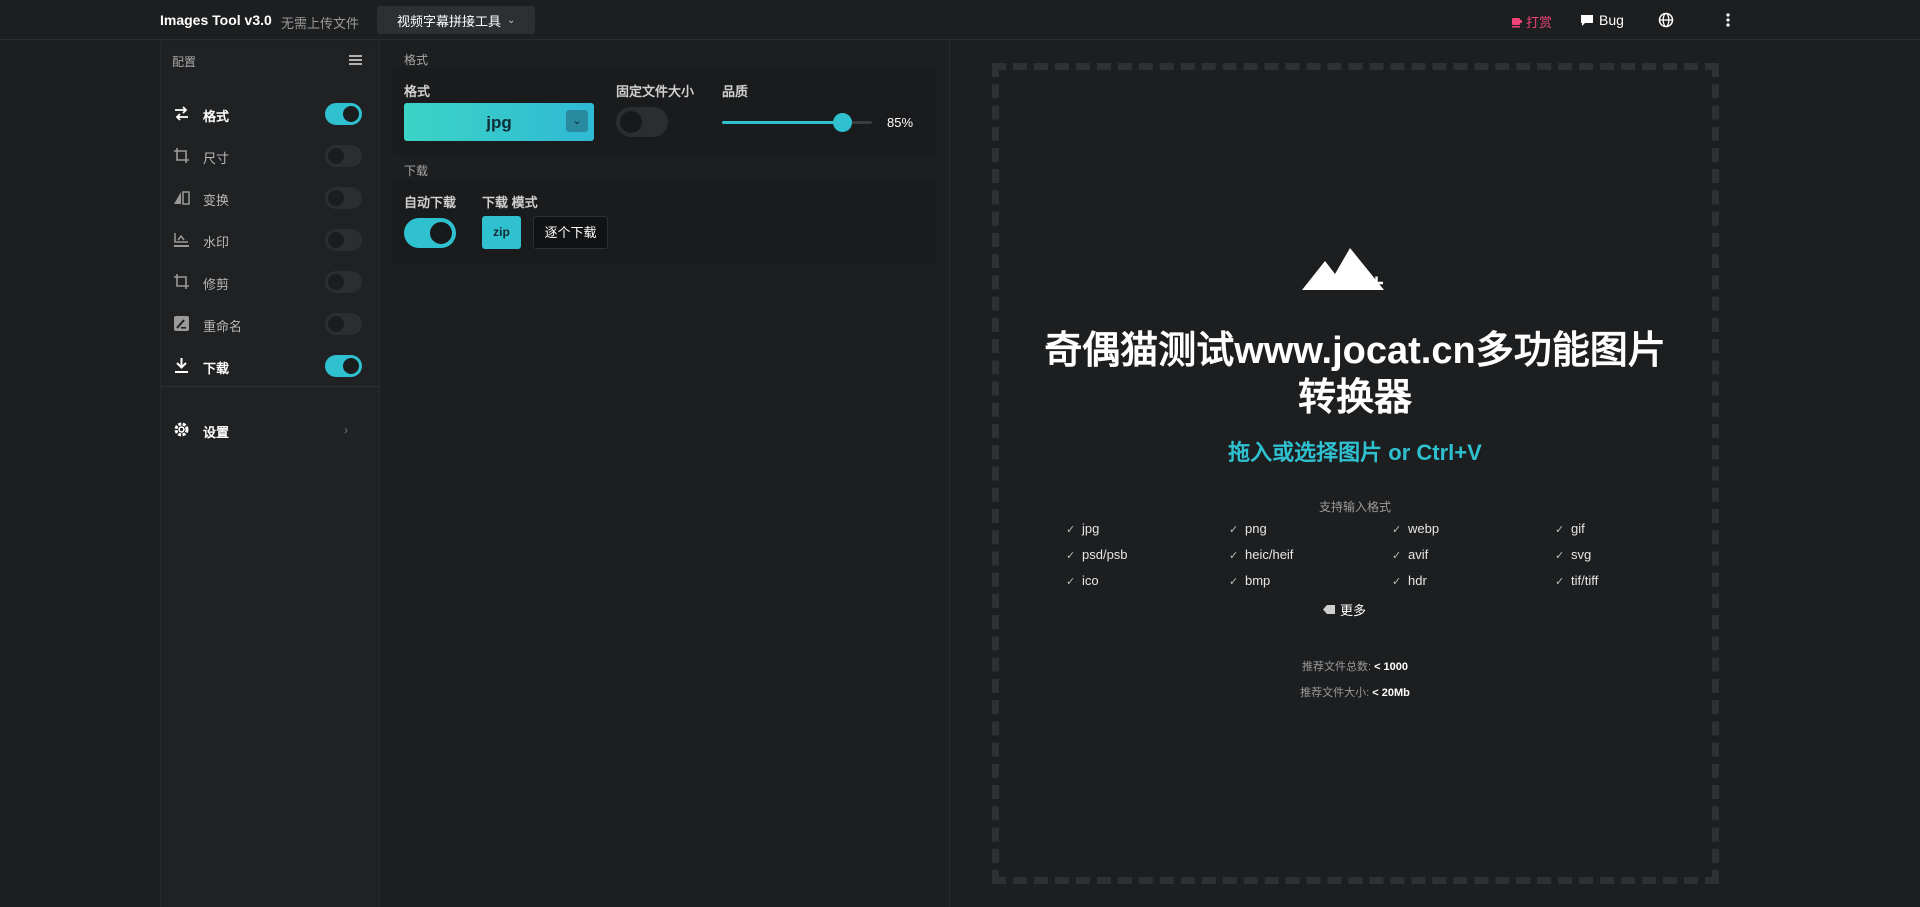 This screenshot has width=1920, height=907. I want to click on sidebar-item-rename: 重命名, so click(270, 324).